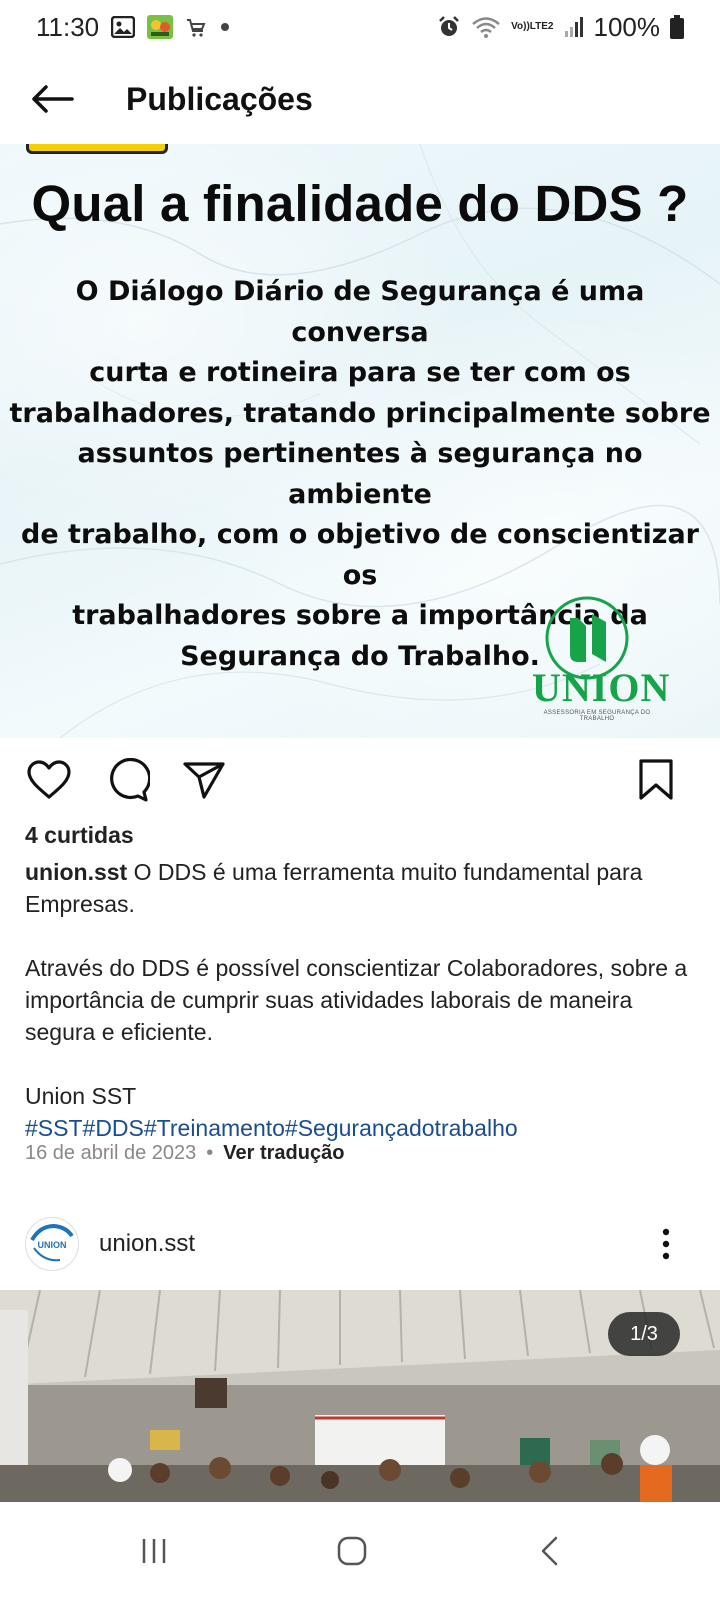 Image resolution: width=720 pixels, height=1600 pixels. I want to click on logo-subtitle: ASSESSORIA EM SEGURANÇA DO TRABALHO, so click(597, 716).